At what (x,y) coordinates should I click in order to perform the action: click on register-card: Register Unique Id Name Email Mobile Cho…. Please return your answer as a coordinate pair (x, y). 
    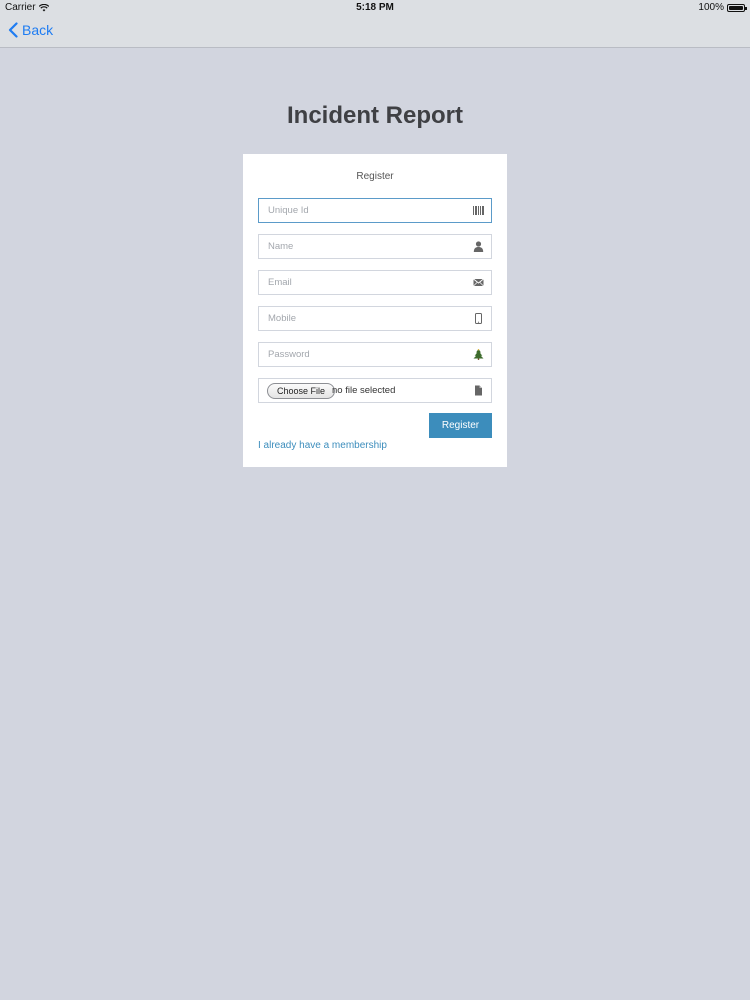
    Looking at the image, I should click on (375, 310).